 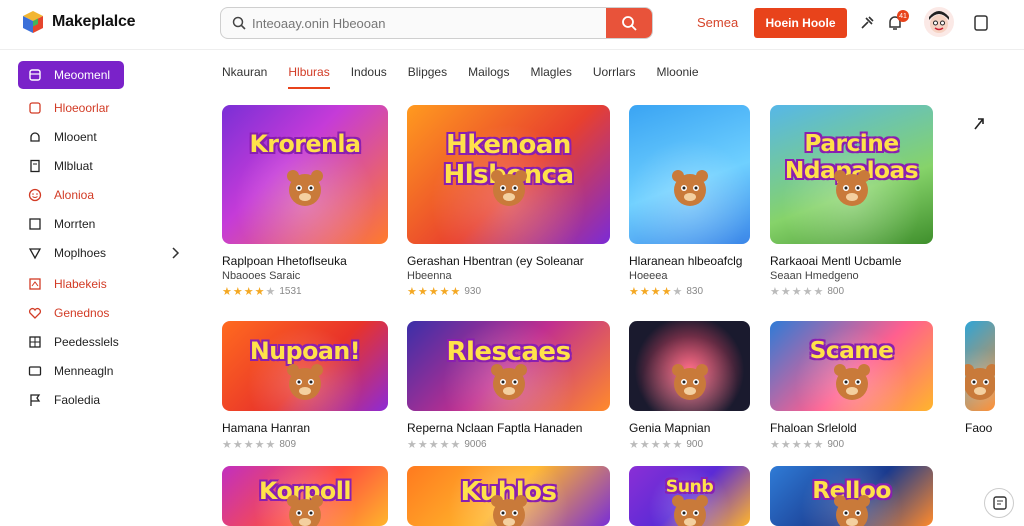 What do you see at coordinates (695, 291) in the screenshot?
I see `rating-count: 830` at bounding box center [695, 291].